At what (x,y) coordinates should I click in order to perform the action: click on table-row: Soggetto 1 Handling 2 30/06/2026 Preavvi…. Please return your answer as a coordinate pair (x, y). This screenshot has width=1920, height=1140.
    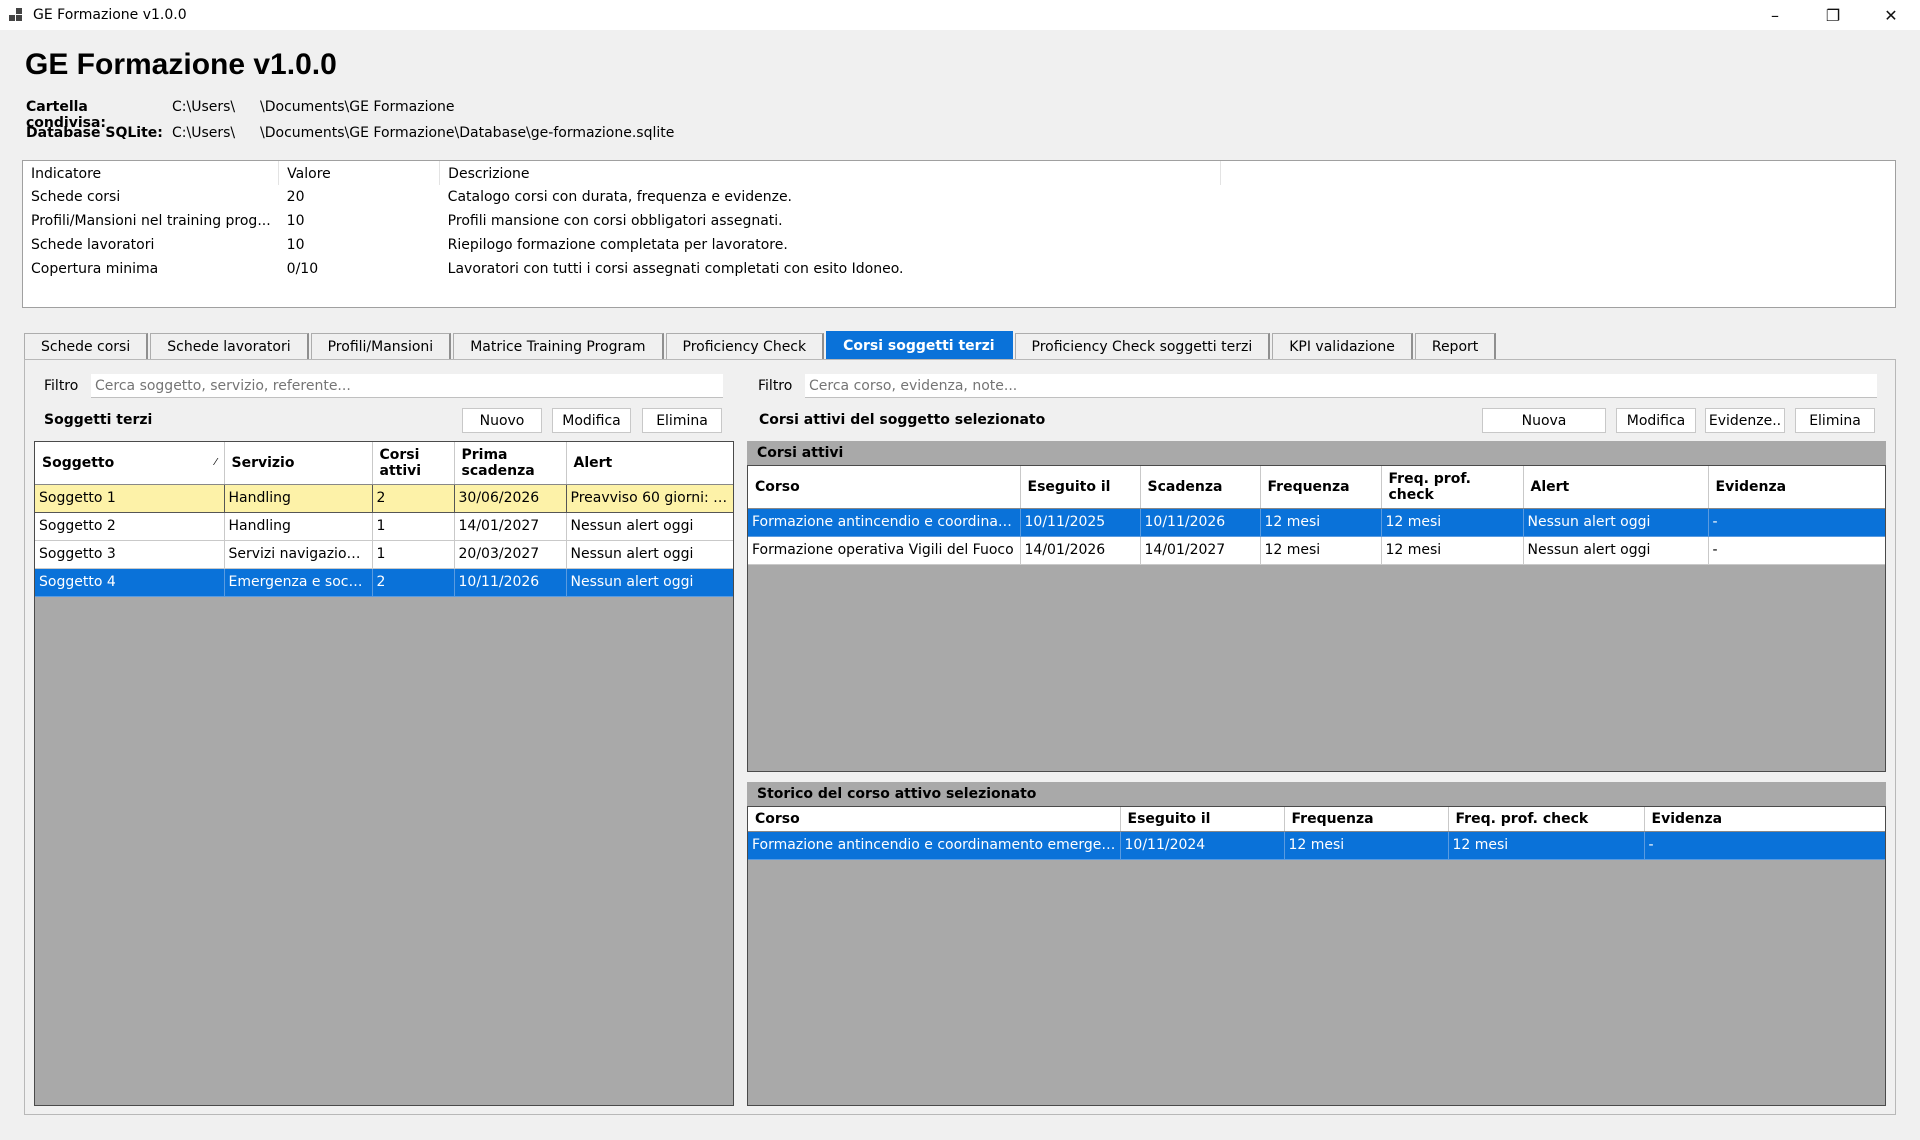
    Looking at the image, I should click on (384, 498).